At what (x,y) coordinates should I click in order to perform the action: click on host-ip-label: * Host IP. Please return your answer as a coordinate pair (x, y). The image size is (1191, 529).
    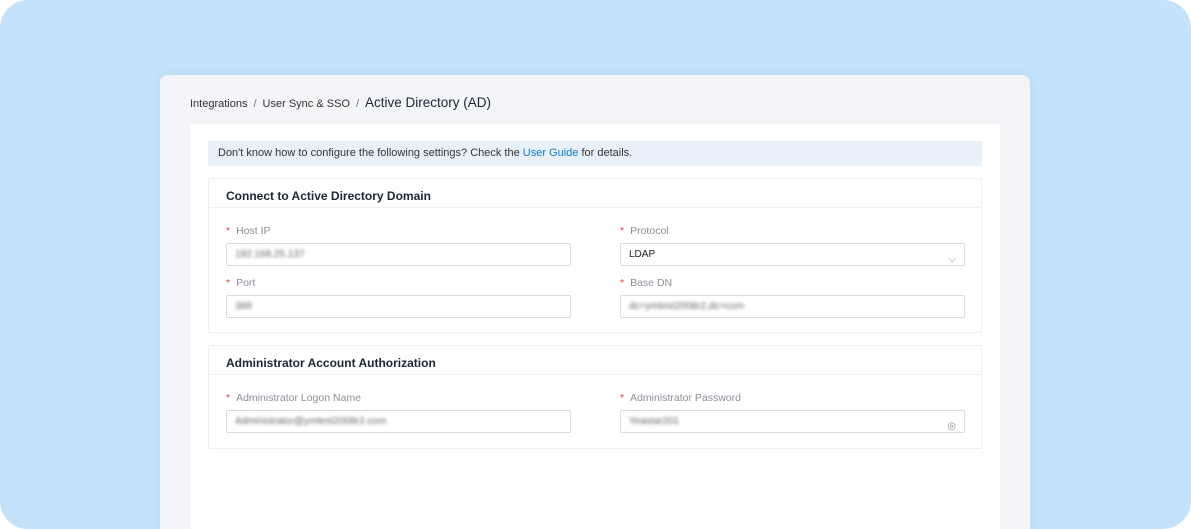
    Looking at the image, I should click on (248, 231).